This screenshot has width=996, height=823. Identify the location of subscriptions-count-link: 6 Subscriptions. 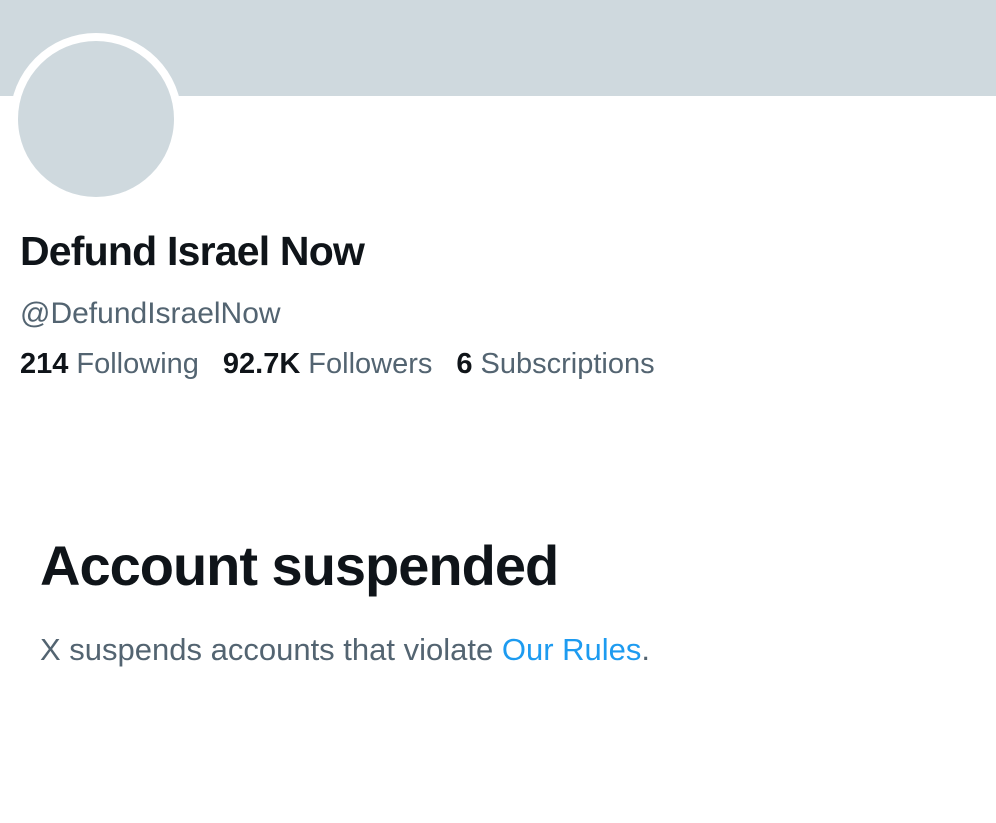
(555, 364).